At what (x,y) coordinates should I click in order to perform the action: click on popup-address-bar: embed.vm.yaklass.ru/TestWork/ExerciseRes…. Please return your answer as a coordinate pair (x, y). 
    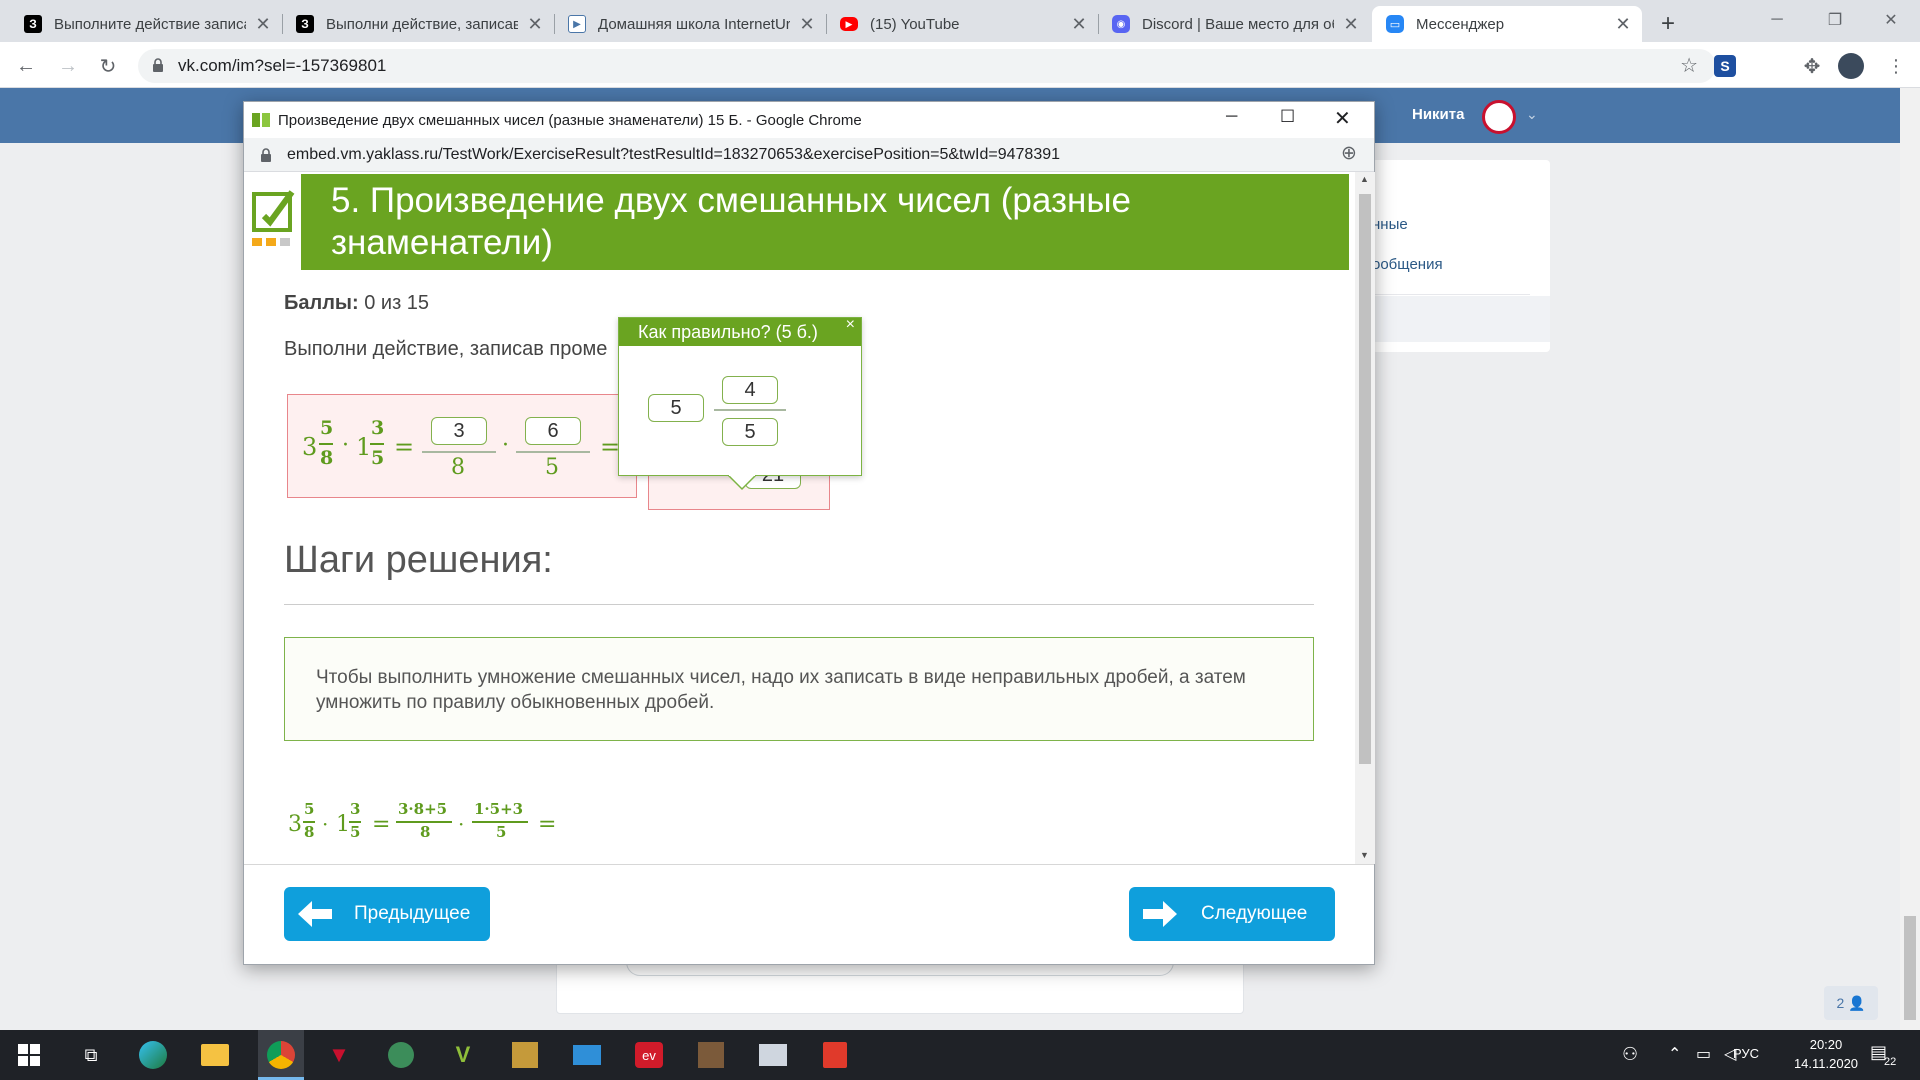
    Looking at the image, I should click on (809, 155).